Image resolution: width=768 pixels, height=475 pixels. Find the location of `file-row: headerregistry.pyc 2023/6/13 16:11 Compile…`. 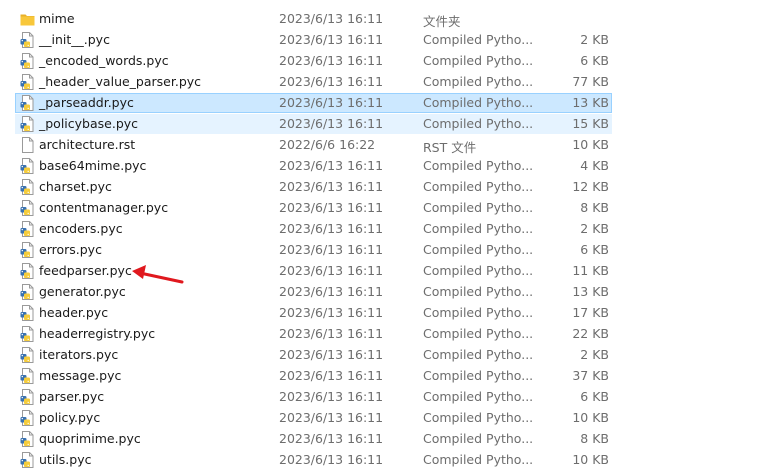

file-row: headerregistry.pyc 2023/6/13 16:11 Compile… is located at coordinates (384, 334).